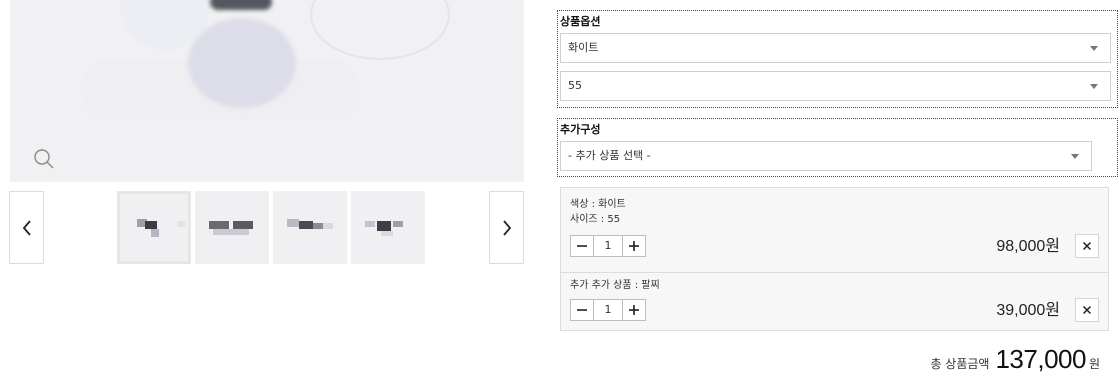 The image size is (1120, 378). Describe the element at coordinates (835, 48) in the screenshot. I see `color-select: 화이트` at that location.